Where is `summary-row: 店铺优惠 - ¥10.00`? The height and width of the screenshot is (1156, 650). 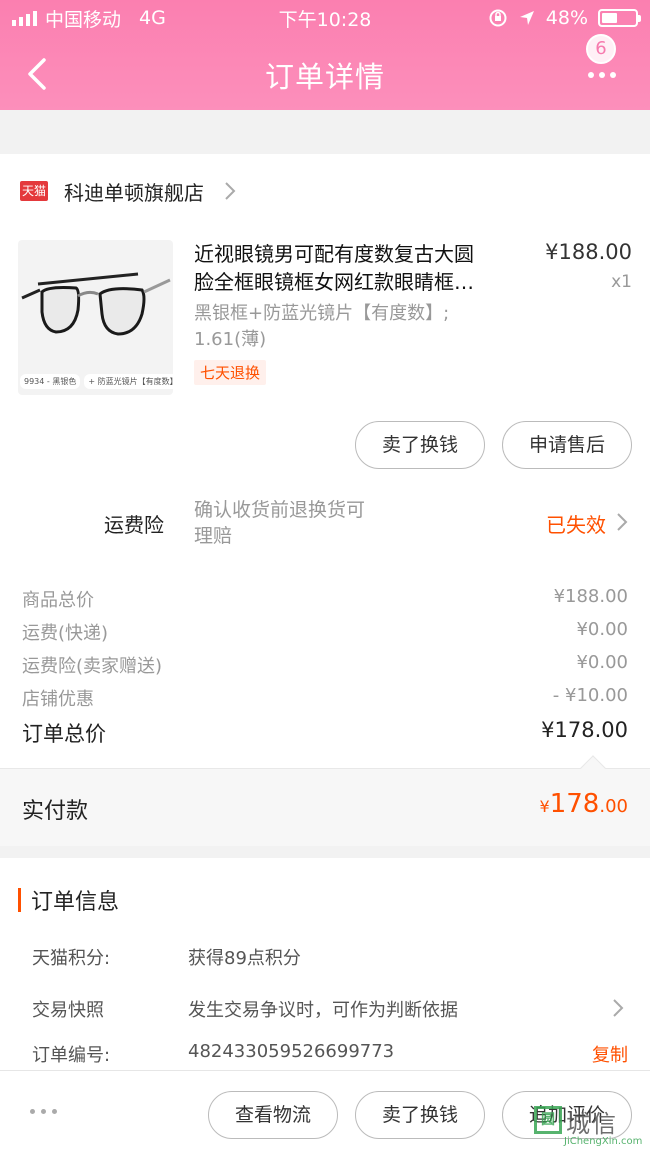
summary-row: 店铺优惠 - ¥10.00 is located at coordinates (325, 698).